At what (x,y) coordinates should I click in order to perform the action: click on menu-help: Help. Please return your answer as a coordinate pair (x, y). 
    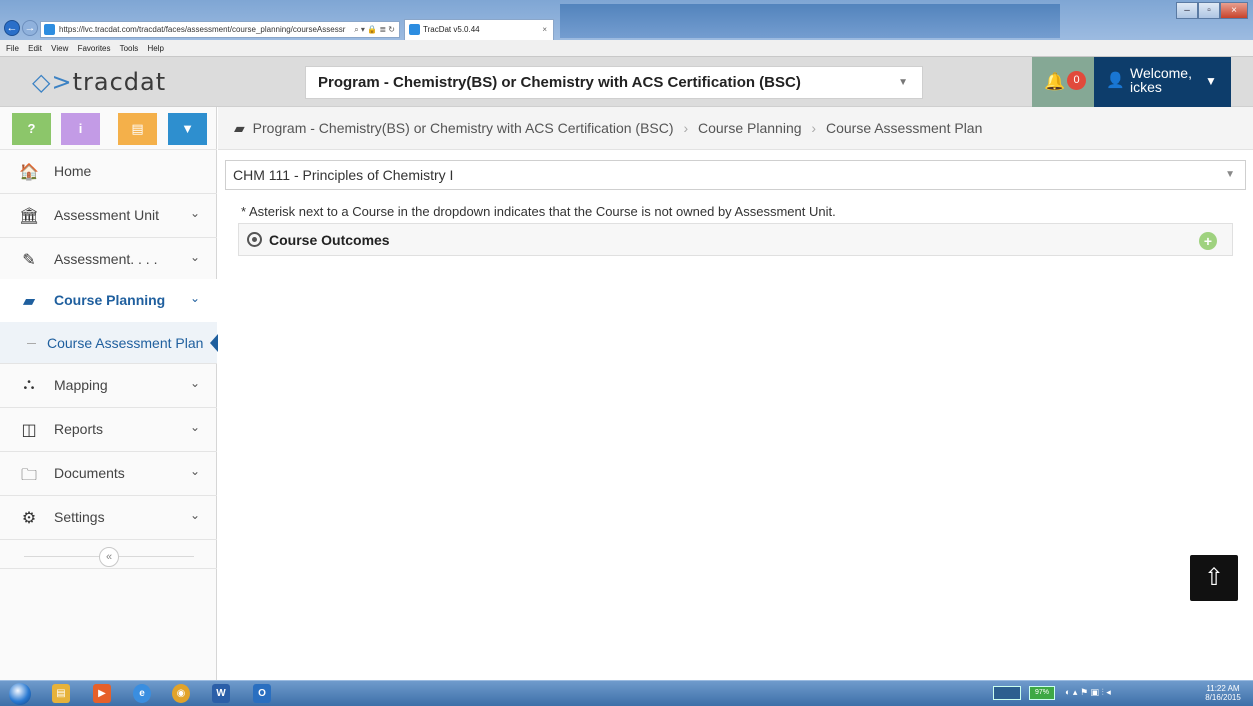
    Looking at the image, I should click on (156, 48).